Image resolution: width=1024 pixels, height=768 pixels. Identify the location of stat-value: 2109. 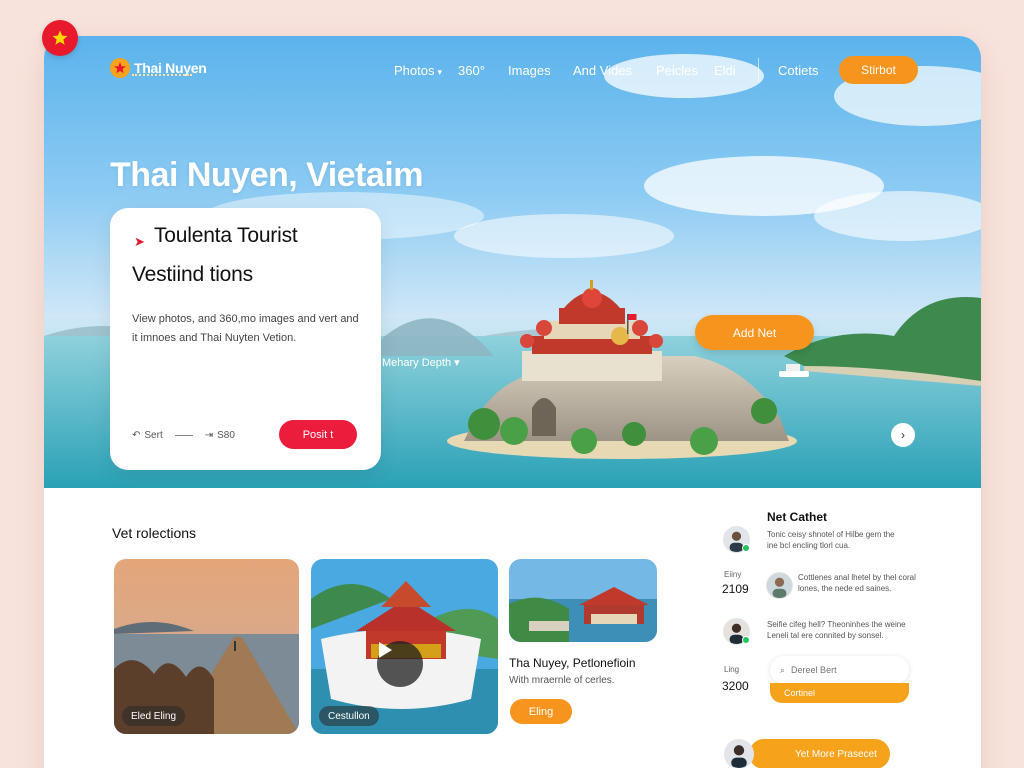
(735, 589).